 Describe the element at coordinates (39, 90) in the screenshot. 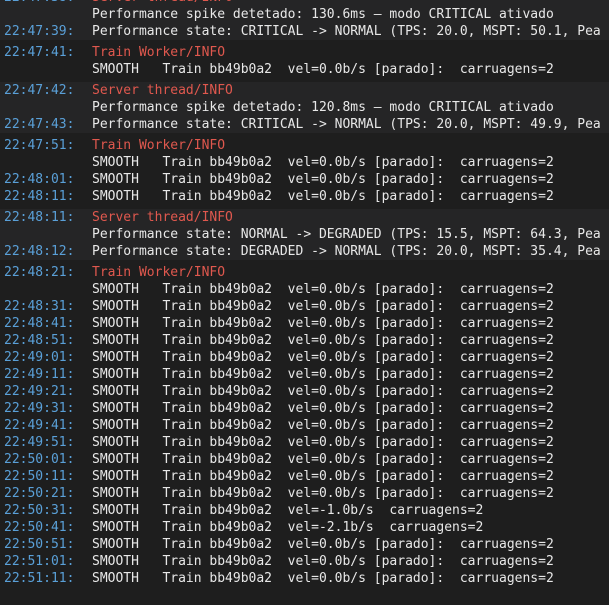

I see `log-timestamp: 22:47:42:` at that location.